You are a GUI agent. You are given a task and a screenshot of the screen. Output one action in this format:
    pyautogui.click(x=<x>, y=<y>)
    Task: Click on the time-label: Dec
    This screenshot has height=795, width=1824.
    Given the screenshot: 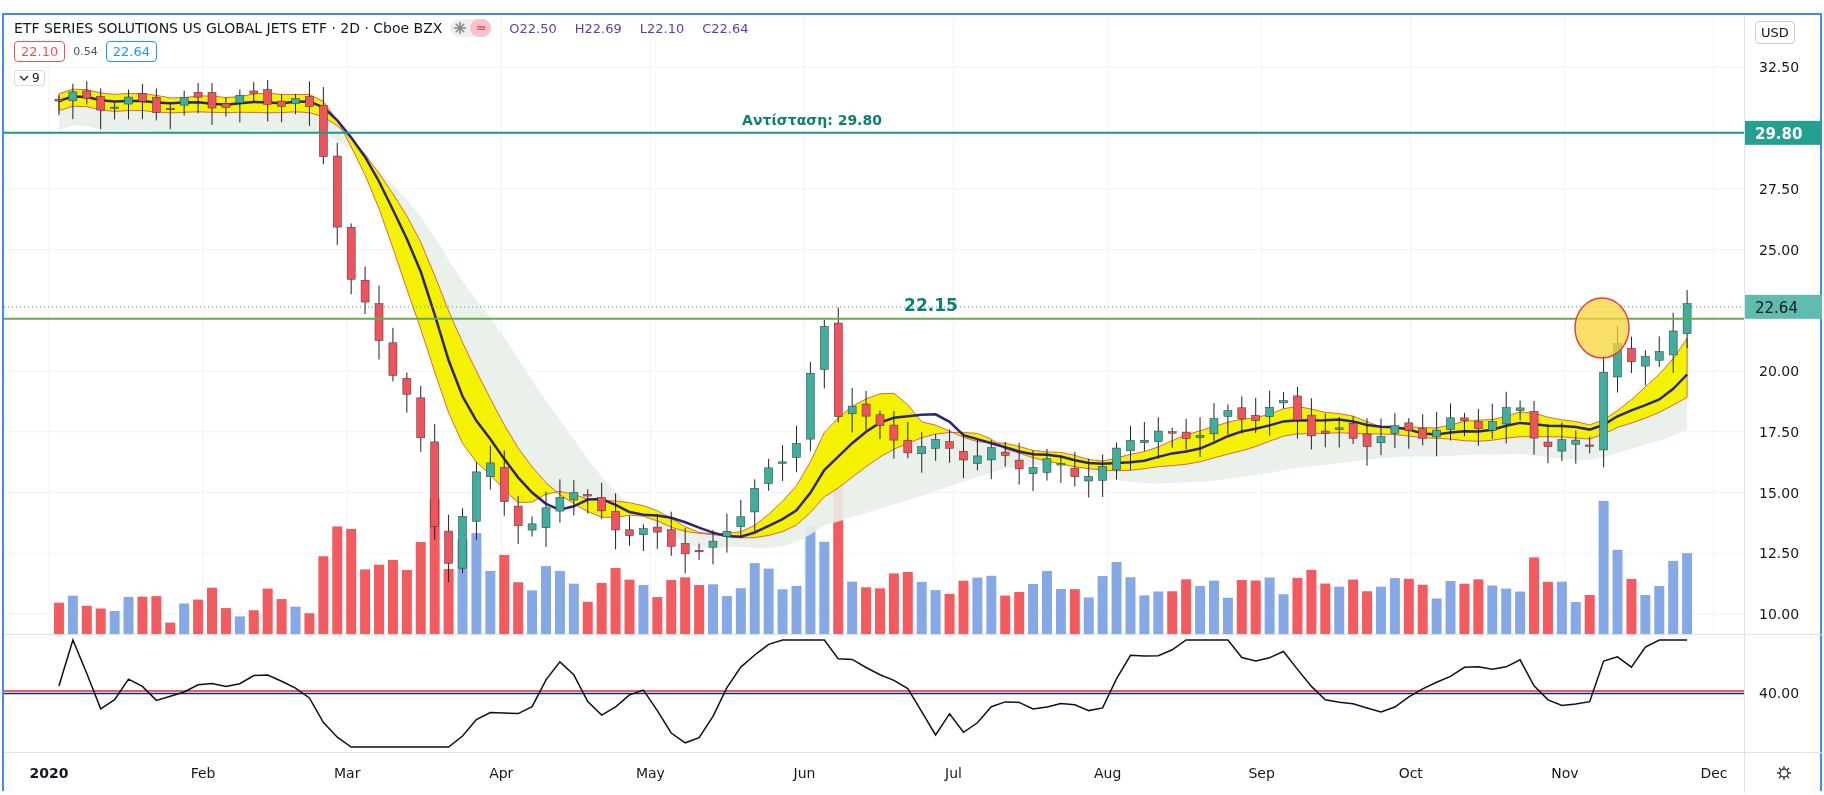 What is the action you would take?
    pyautogui.click(x=1714, y=773)
    